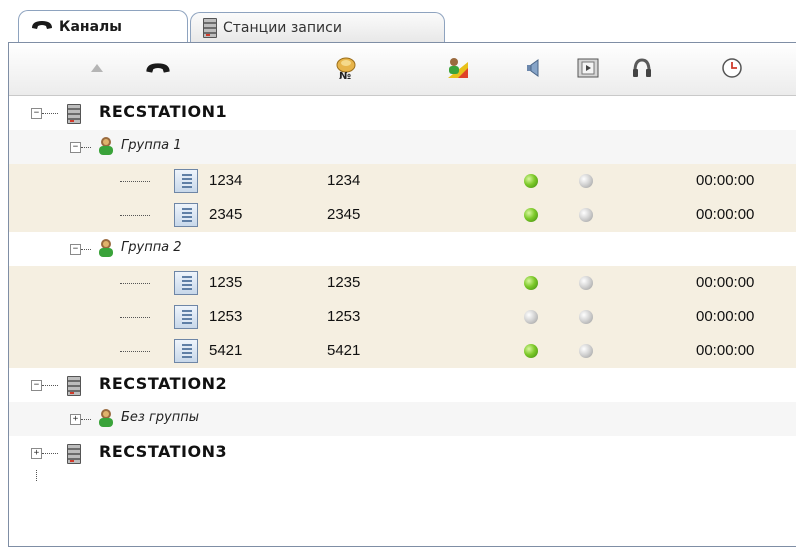  I want to click on headphones-icon, so click(642, 68).